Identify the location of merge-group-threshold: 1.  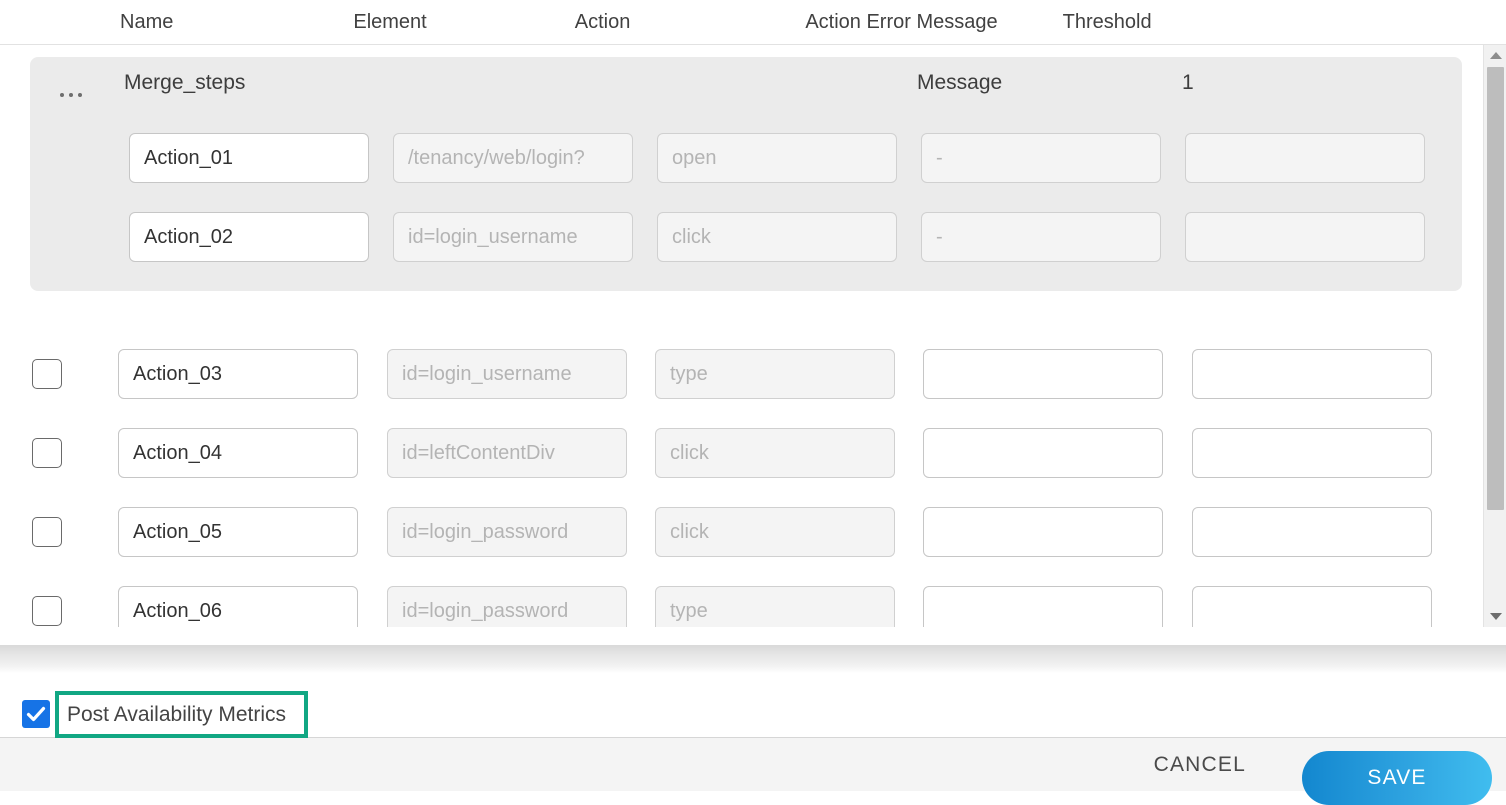
(1188, 82).